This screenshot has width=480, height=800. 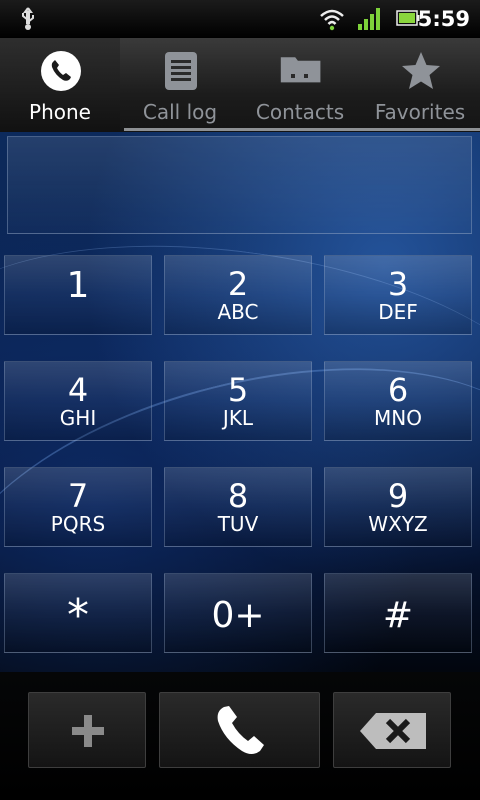 I want to click on key-letters: PQRS, so click(x=78, y=524).